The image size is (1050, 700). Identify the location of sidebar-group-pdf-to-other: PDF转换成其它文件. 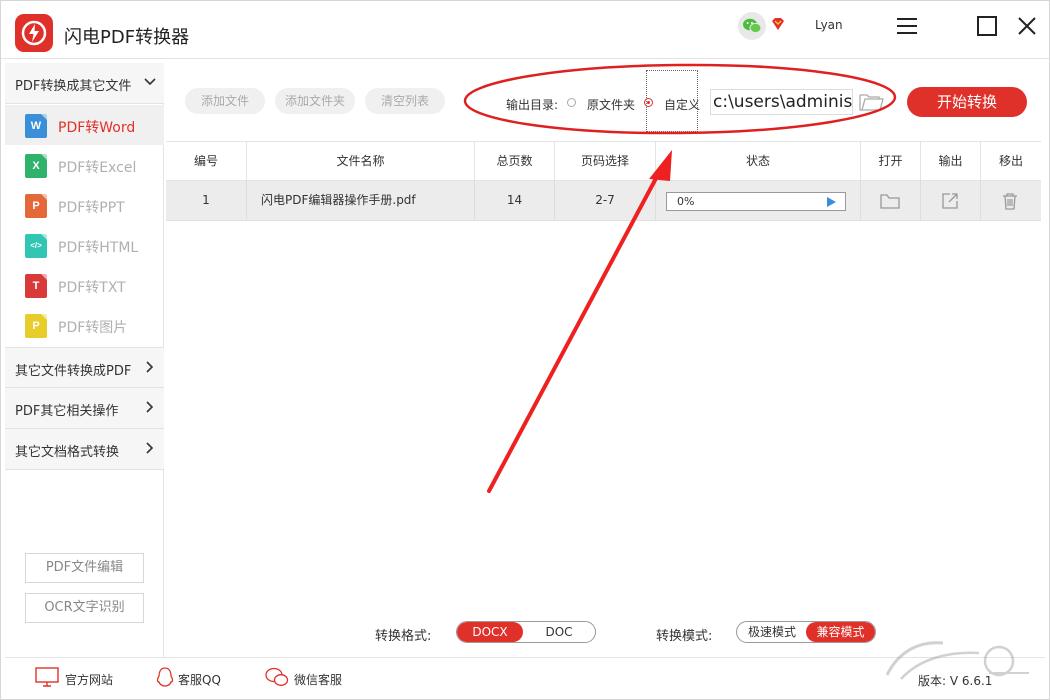
(84, 83).